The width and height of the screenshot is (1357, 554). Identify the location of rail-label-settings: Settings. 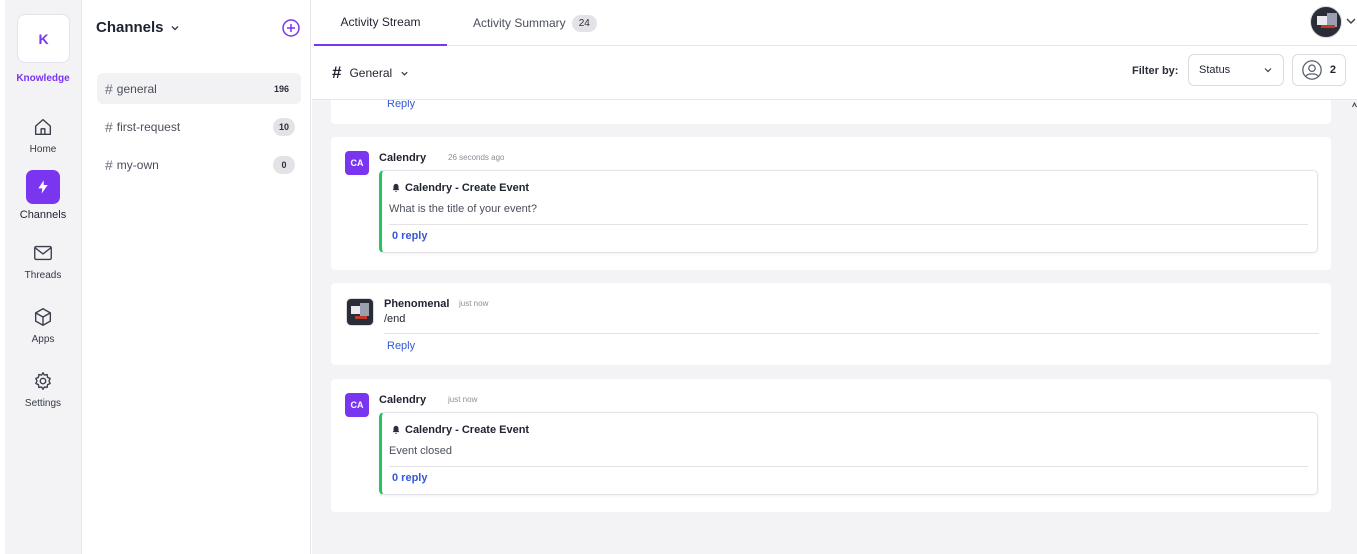
(43, 403).